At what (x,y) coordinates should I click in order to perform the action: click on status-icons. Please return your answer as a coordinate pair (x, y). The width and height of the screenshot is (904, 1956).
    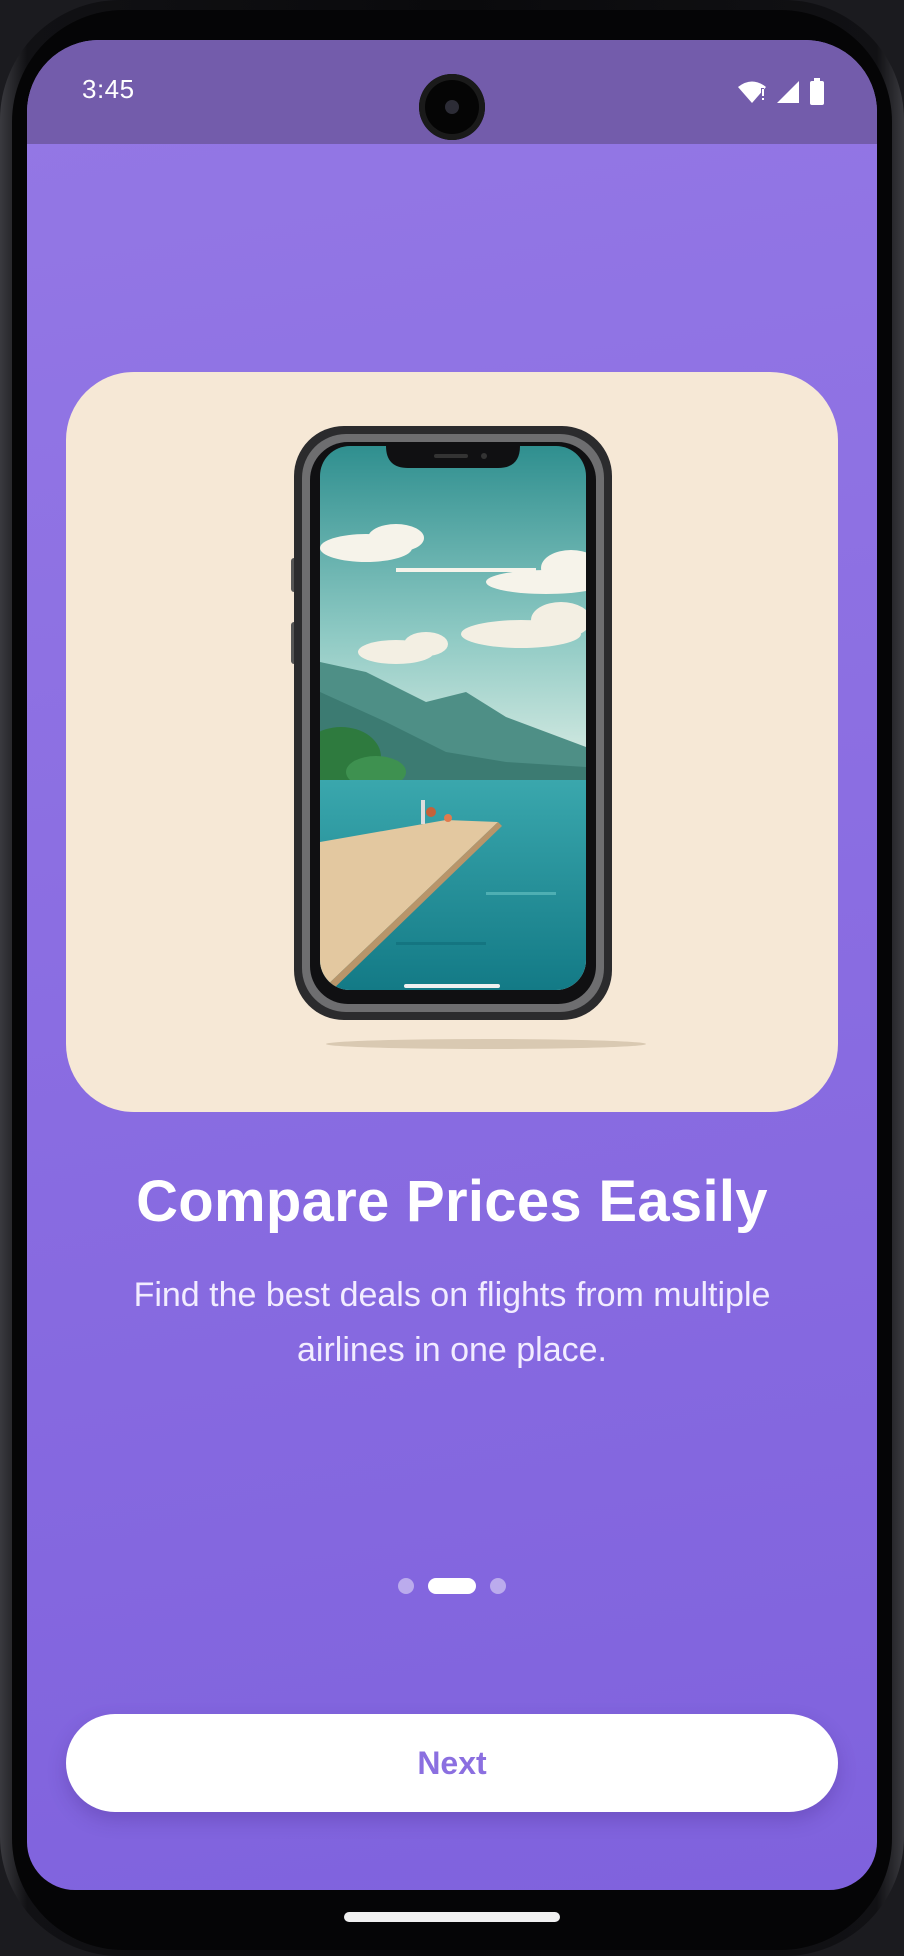
    Looking at the image, I should click on (781, 92).